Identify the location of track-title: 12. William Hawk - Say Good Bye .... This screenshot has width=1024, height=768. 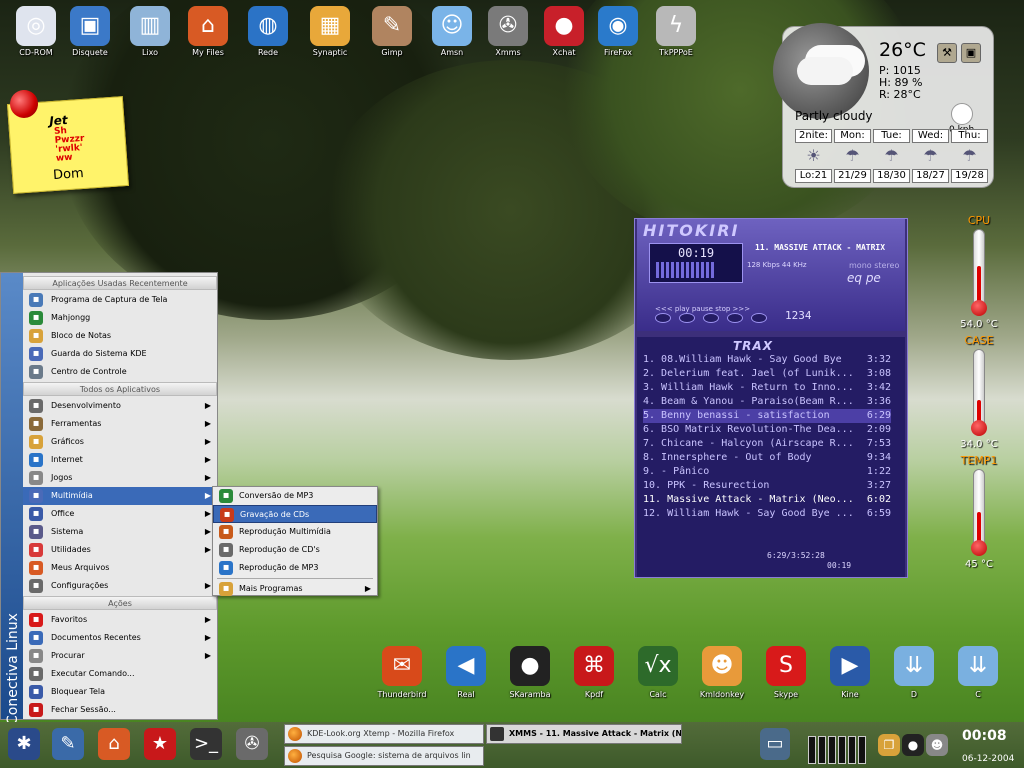
(748, 513).